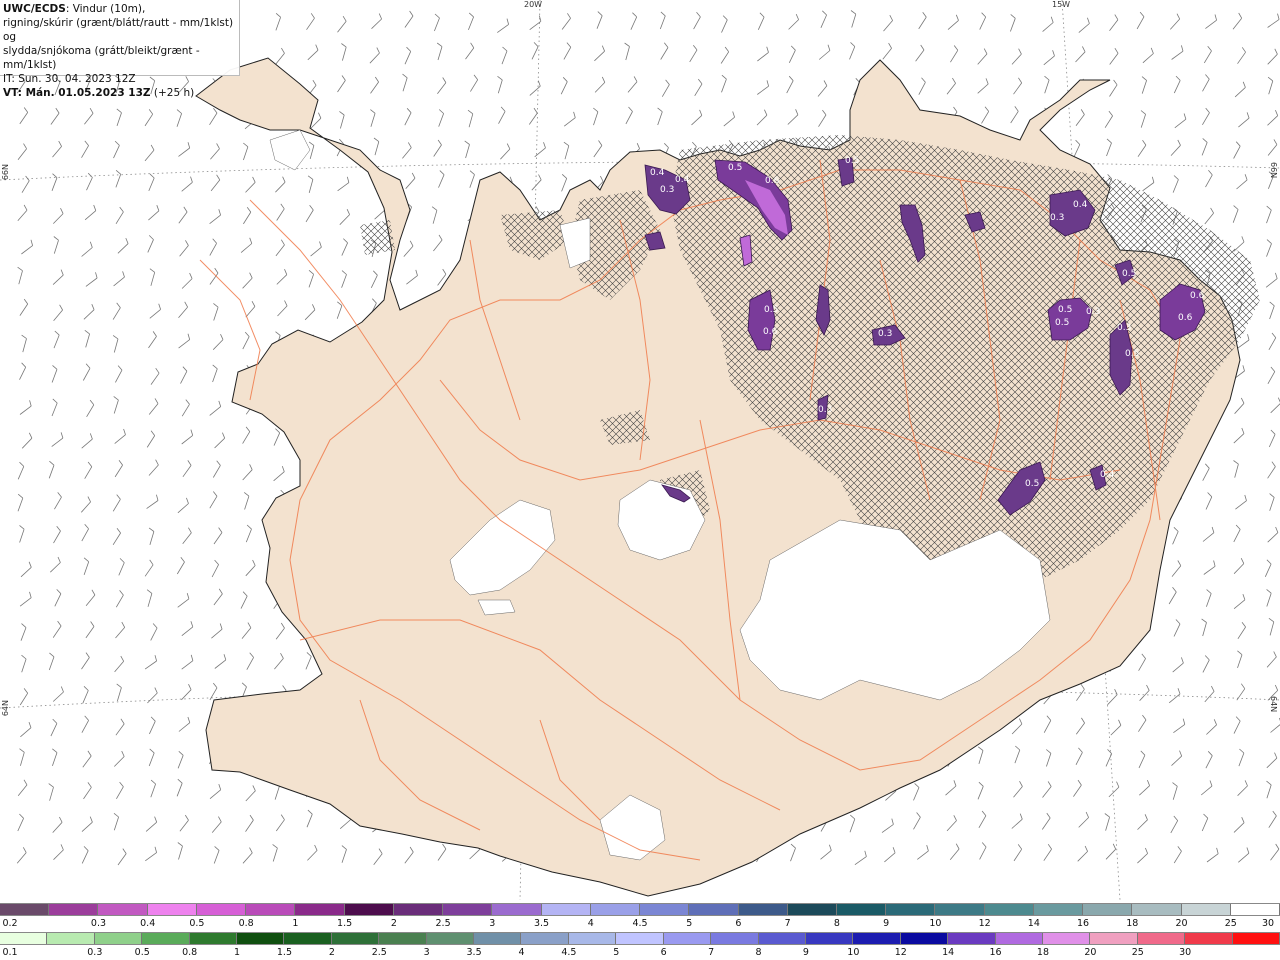 Image resolution: width=1280 pixels, height=960 pixels. What do you see at coordinates (521, 952) in the screenshot?
I see `legend-label: 4` at bounding box center [521, 952].